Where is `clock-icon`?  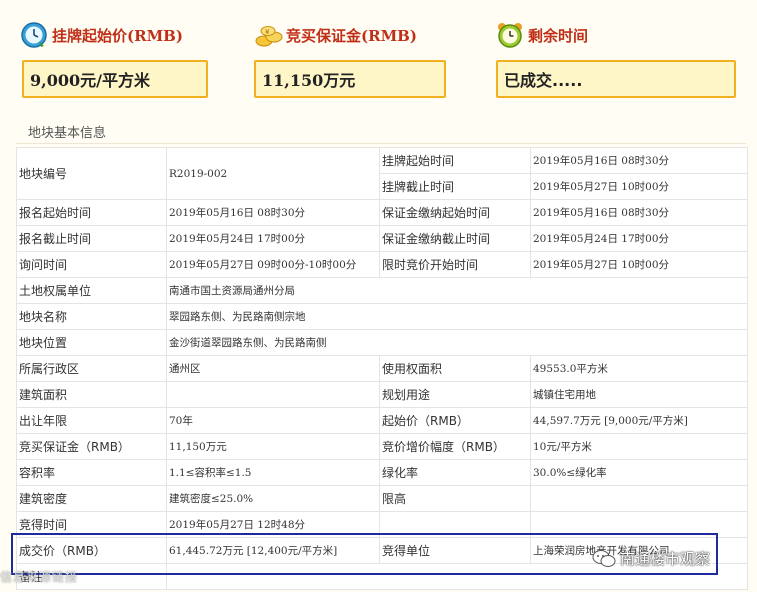
clock-icon is located at coordinates (34, 35).